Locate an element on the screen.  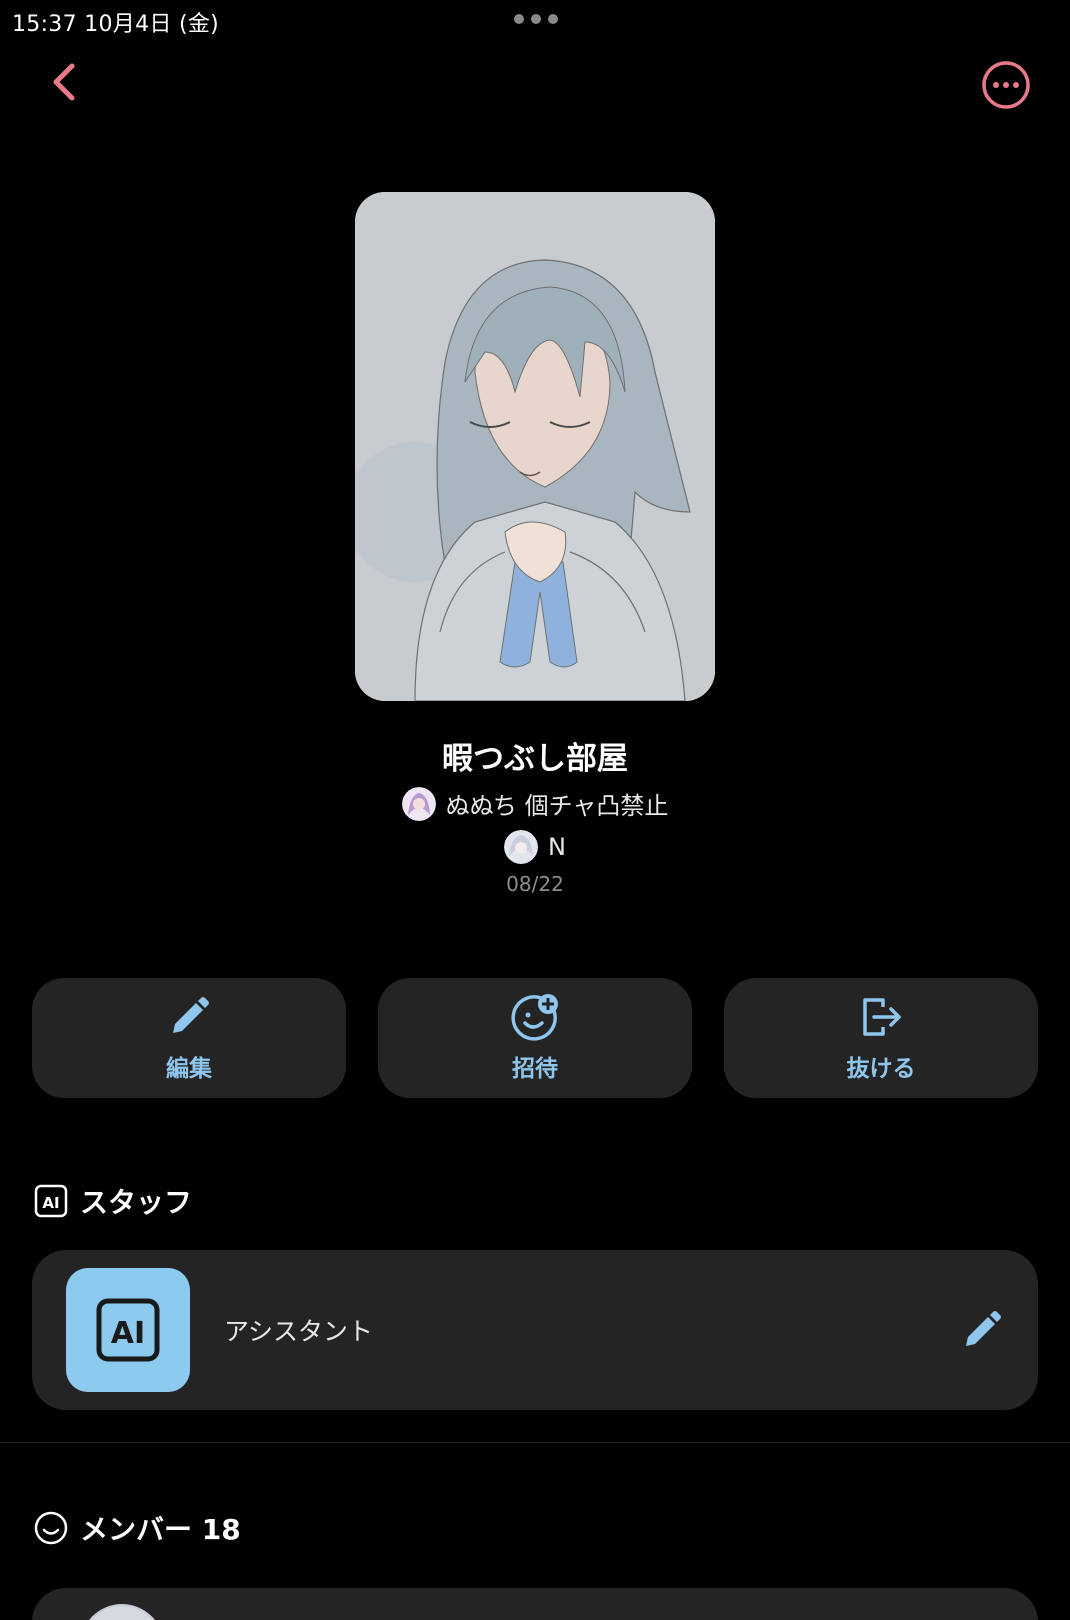
creator-avatar is located at coordinates (521, 847).